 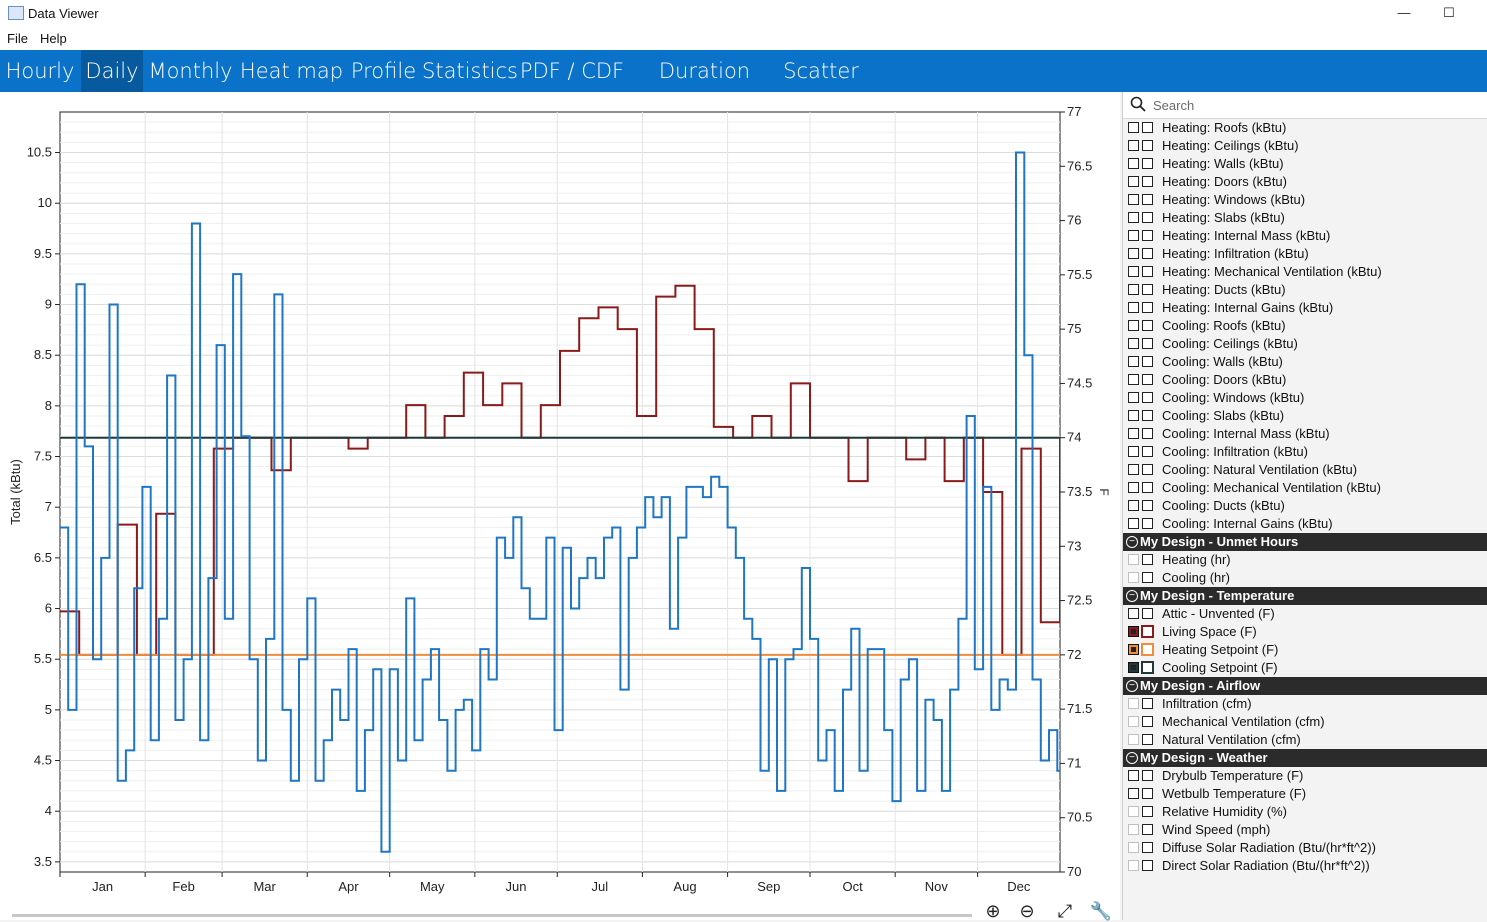 I want to click on group-header: − My Design - Unmet Hours, so click(x=1305, y=542).